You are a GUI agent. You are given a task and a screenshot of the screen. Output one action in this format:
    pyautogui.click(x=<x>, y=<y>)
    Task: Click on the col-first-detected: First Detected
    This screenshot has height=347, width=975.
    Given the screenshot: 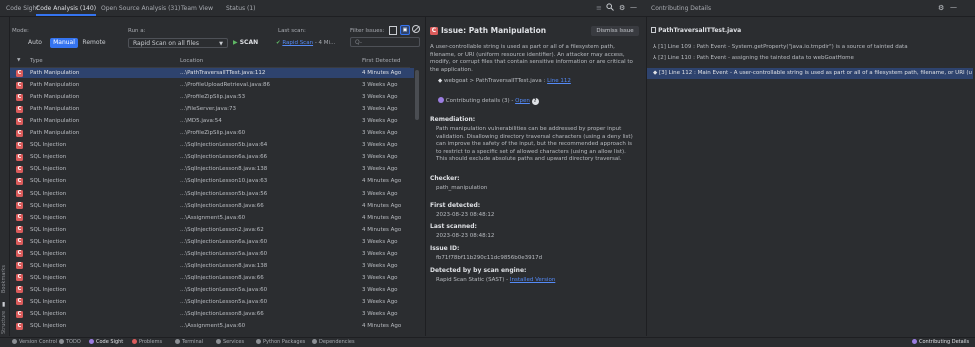 What is the action you would take?
    pyautogui.click(x=381, y=61)
    